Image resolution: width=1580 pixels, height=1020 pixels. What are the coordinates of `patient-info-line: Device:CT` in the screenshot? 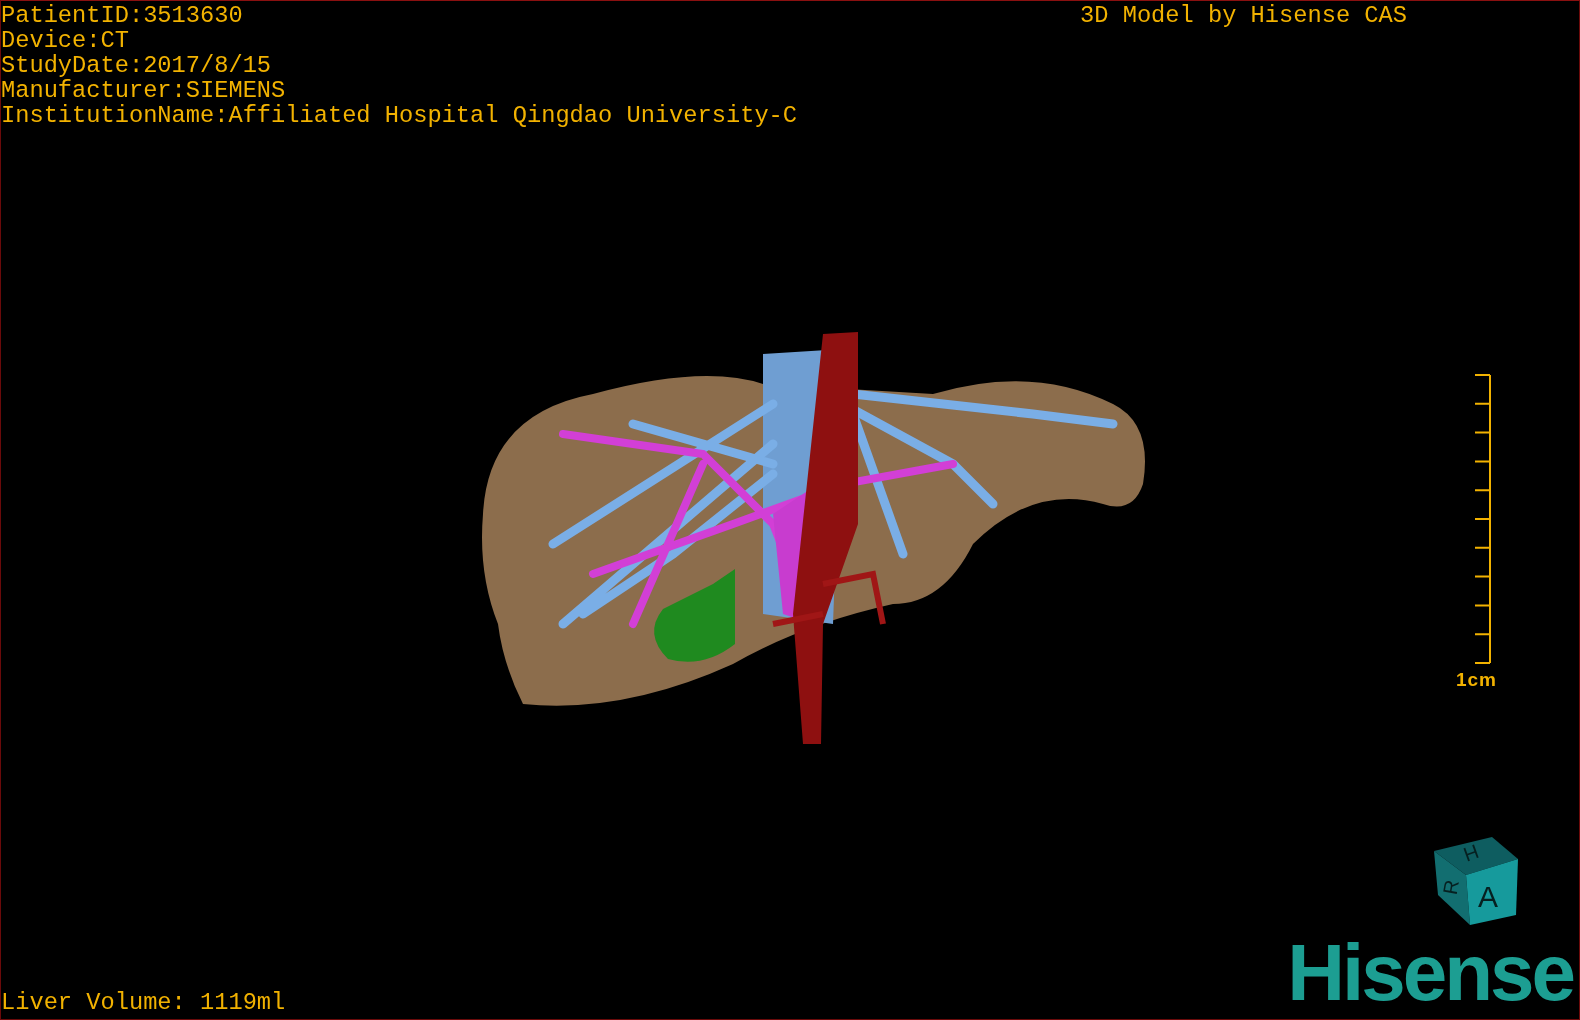 It's located at (65, 40).